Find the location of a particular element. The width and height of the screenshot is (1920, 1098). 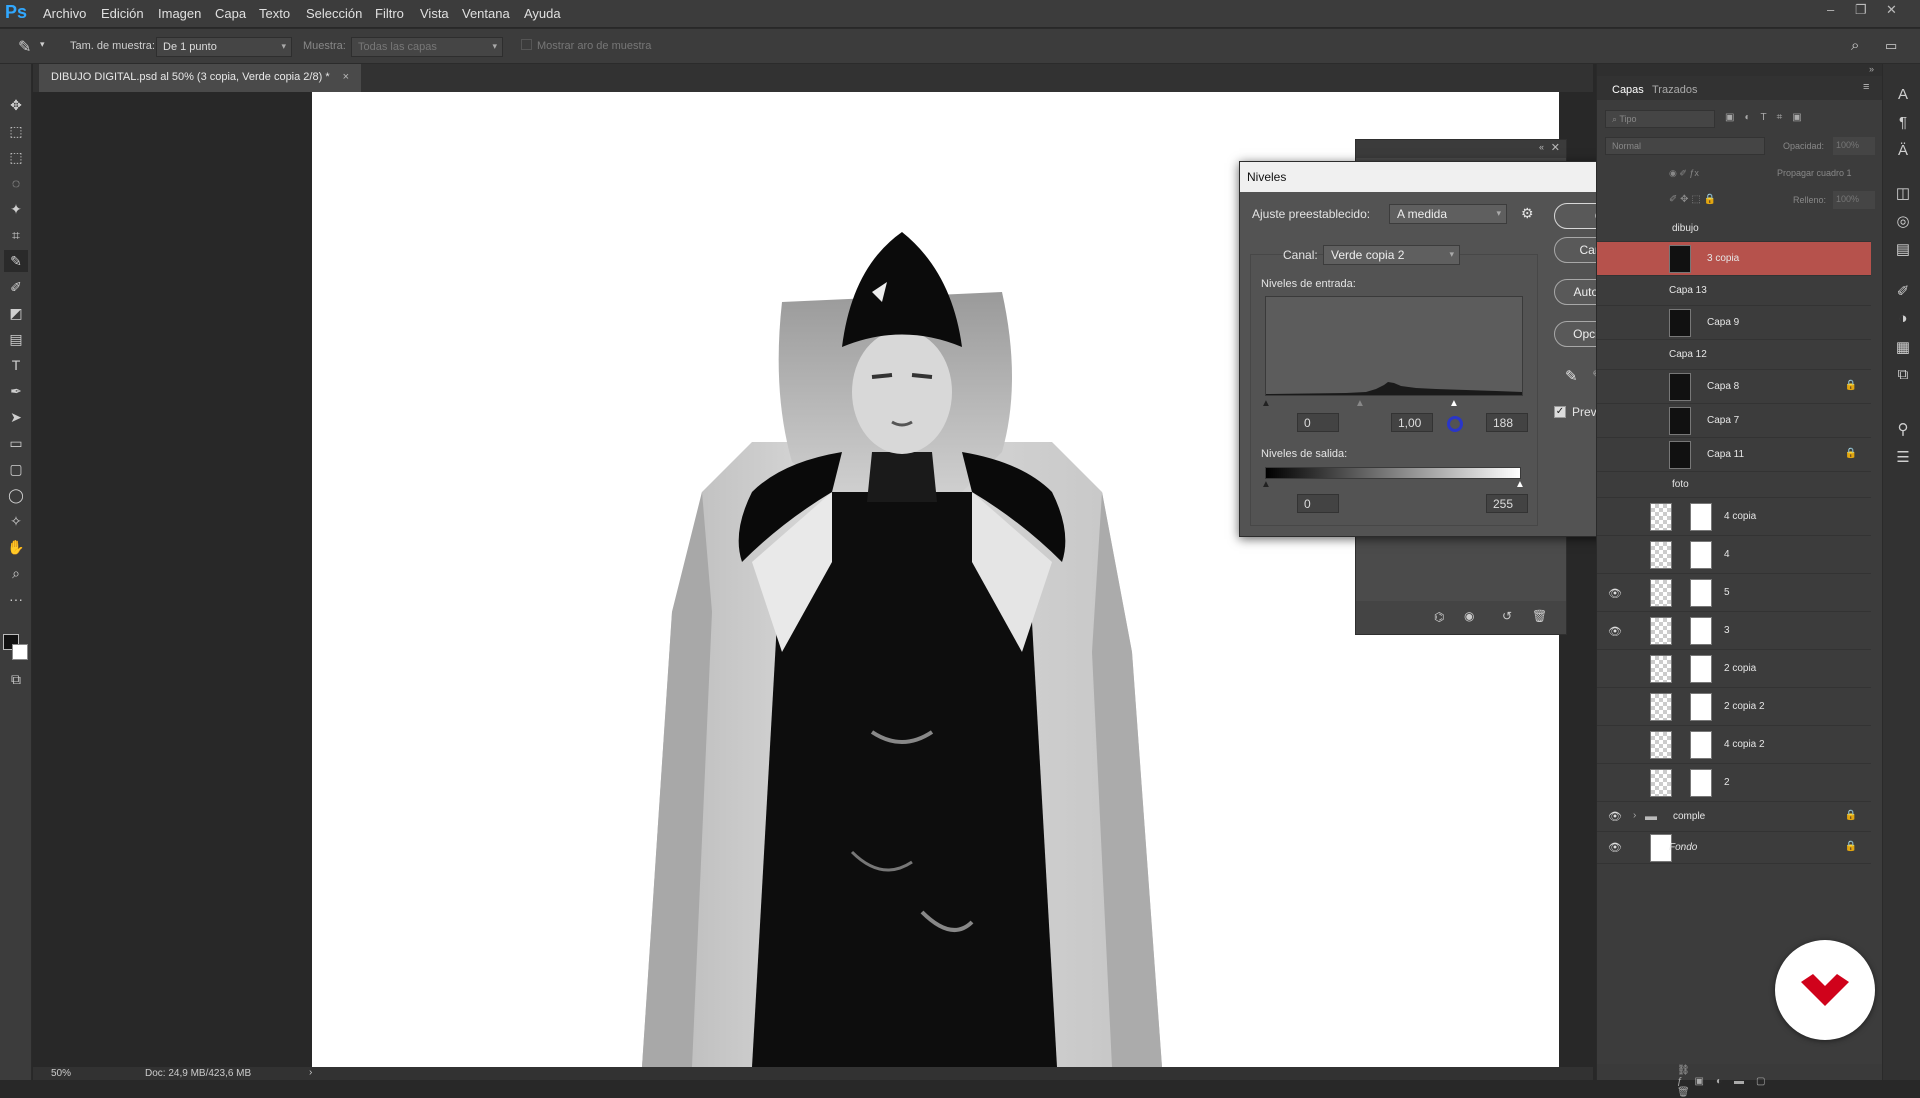

rectangle-tool-icon: ▭ is located at coordinates (16, 443).